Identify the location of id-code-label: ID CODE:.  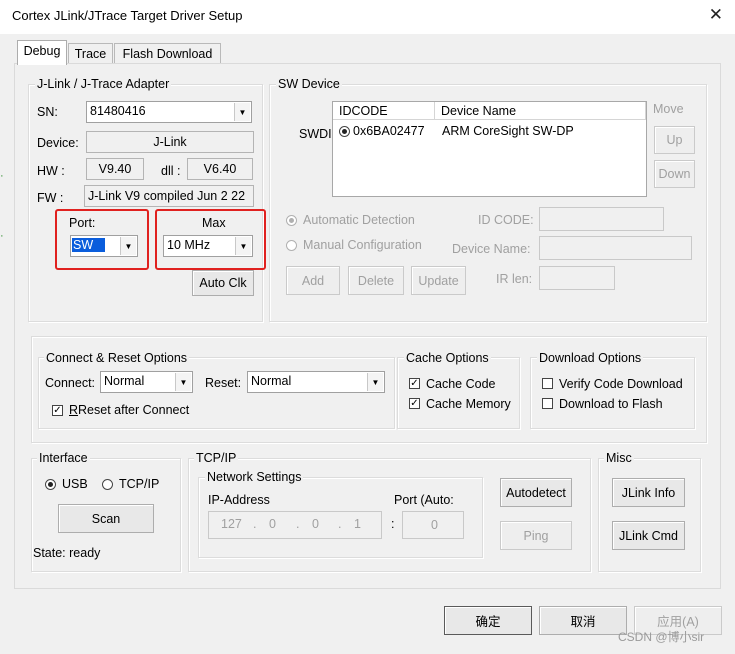
(506, 220).